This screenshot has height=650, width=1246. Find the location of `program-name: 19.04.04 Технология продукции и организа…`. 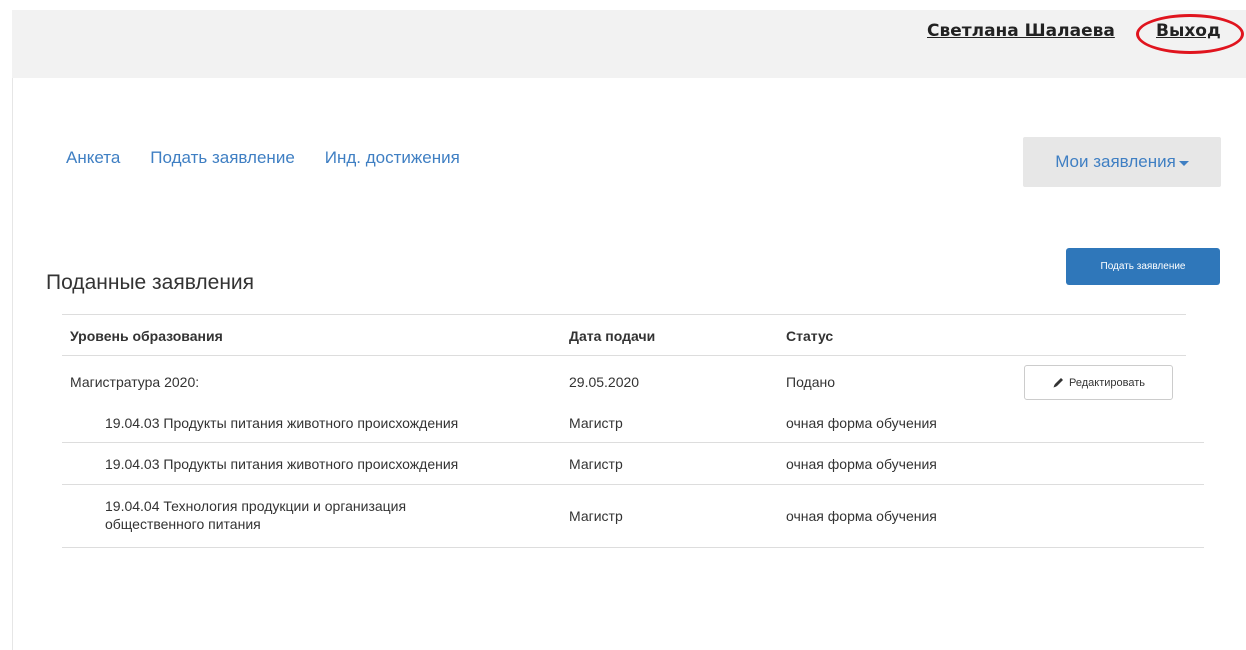

program-name: 19.04.04 Технология продукции и организа… is located at coordinates (256, 515).